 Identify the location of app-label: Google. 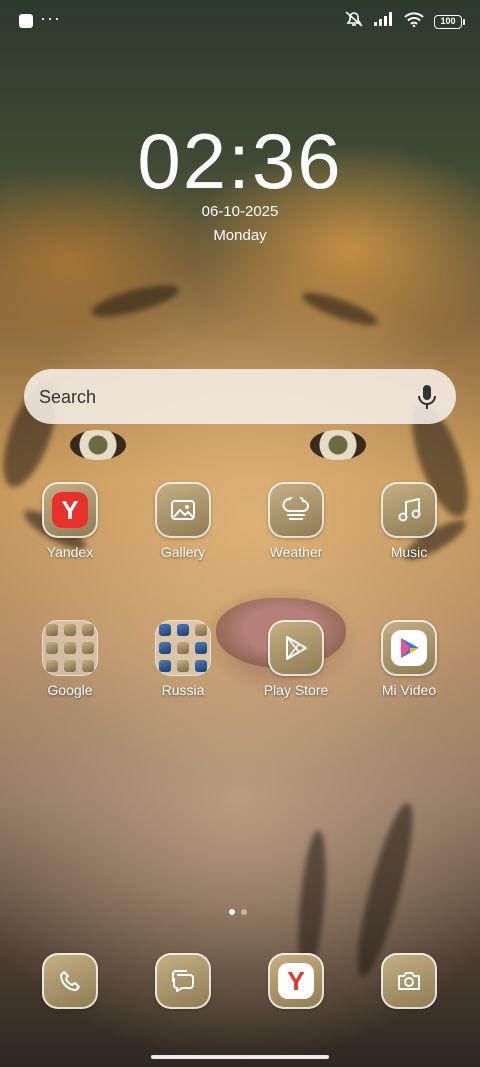
(70, 690).